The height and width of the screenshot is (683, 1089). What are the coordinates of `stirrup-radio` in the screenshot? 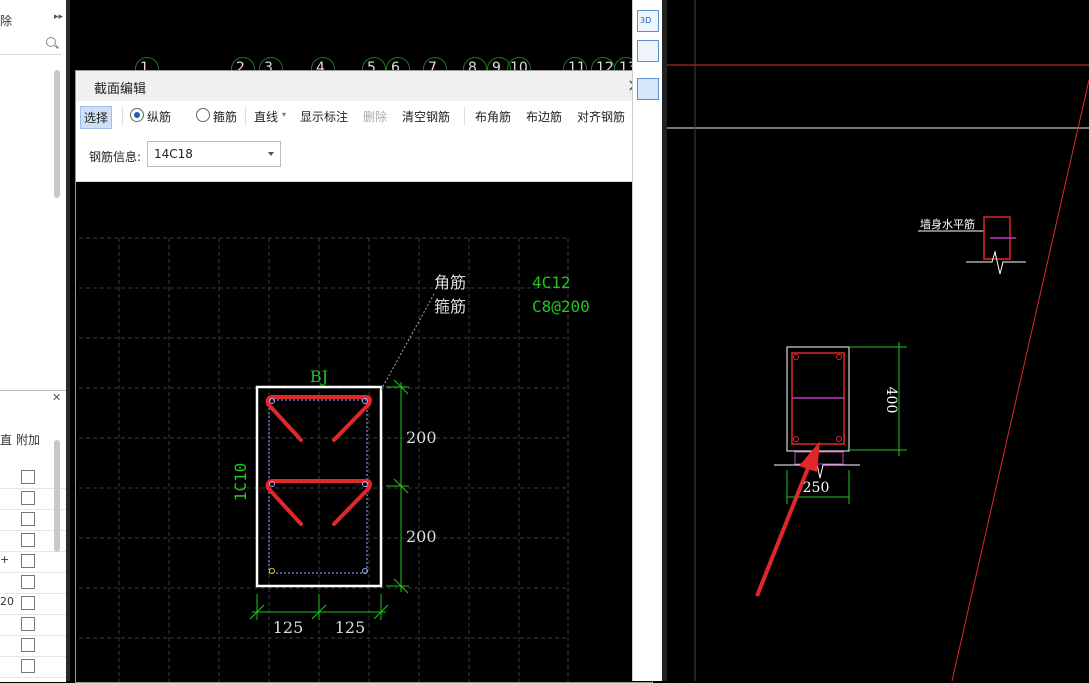 It's located at (203, 115).